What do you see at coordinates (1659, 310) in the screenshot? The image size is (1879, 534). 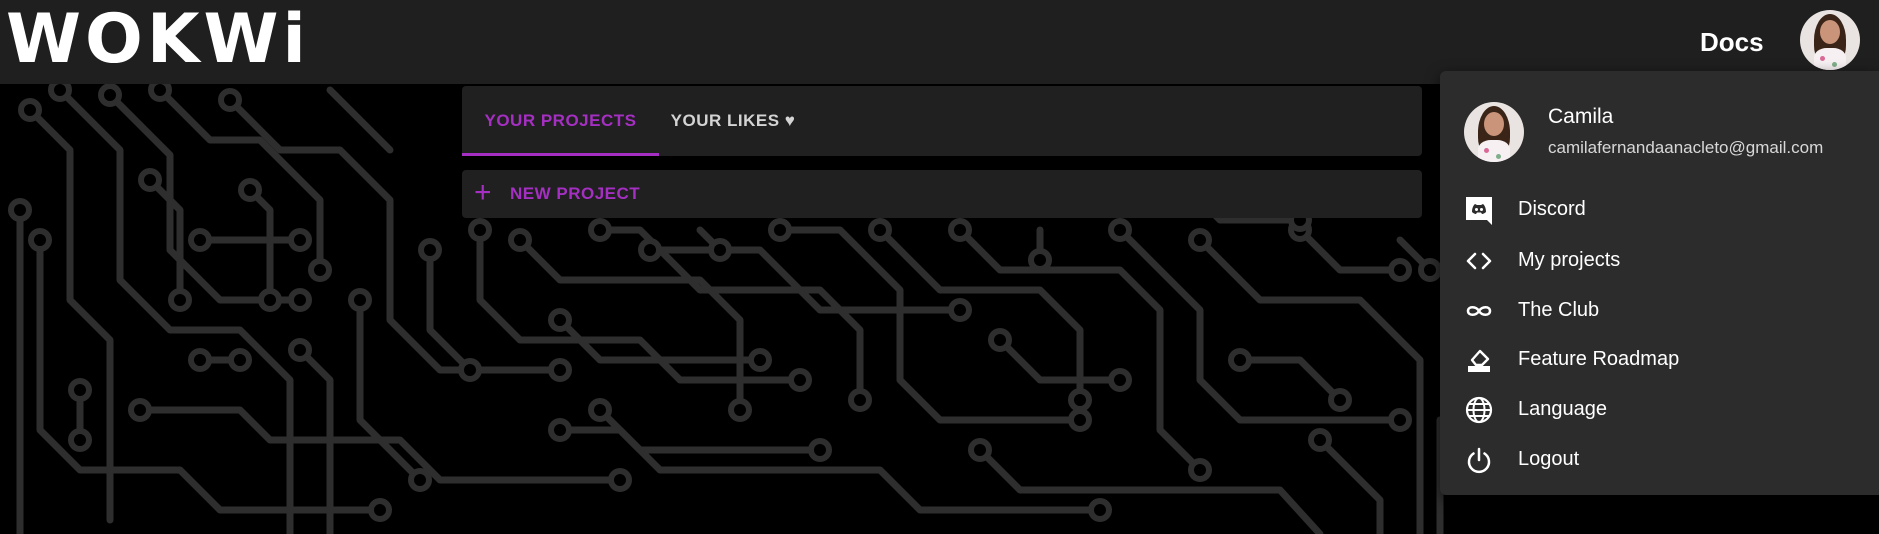 I see `menu-item-the-club: The Club` at bounding box center [1659, 310].